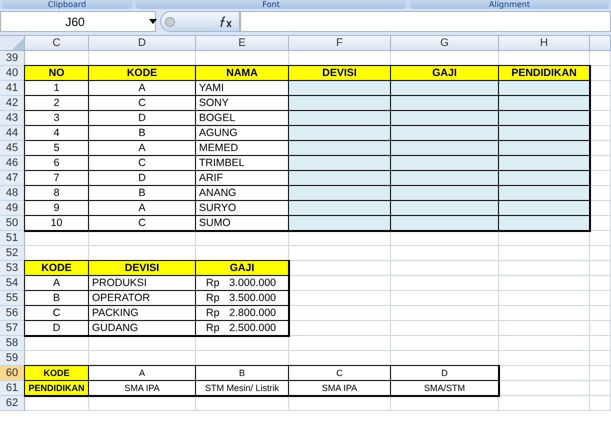 Image resolution: width=611 pixels, height=426 pixels. What do you see at coordinates (57, 88) in the screenshot?
I see `table-cell: 1` at bounding box center [57, 88].